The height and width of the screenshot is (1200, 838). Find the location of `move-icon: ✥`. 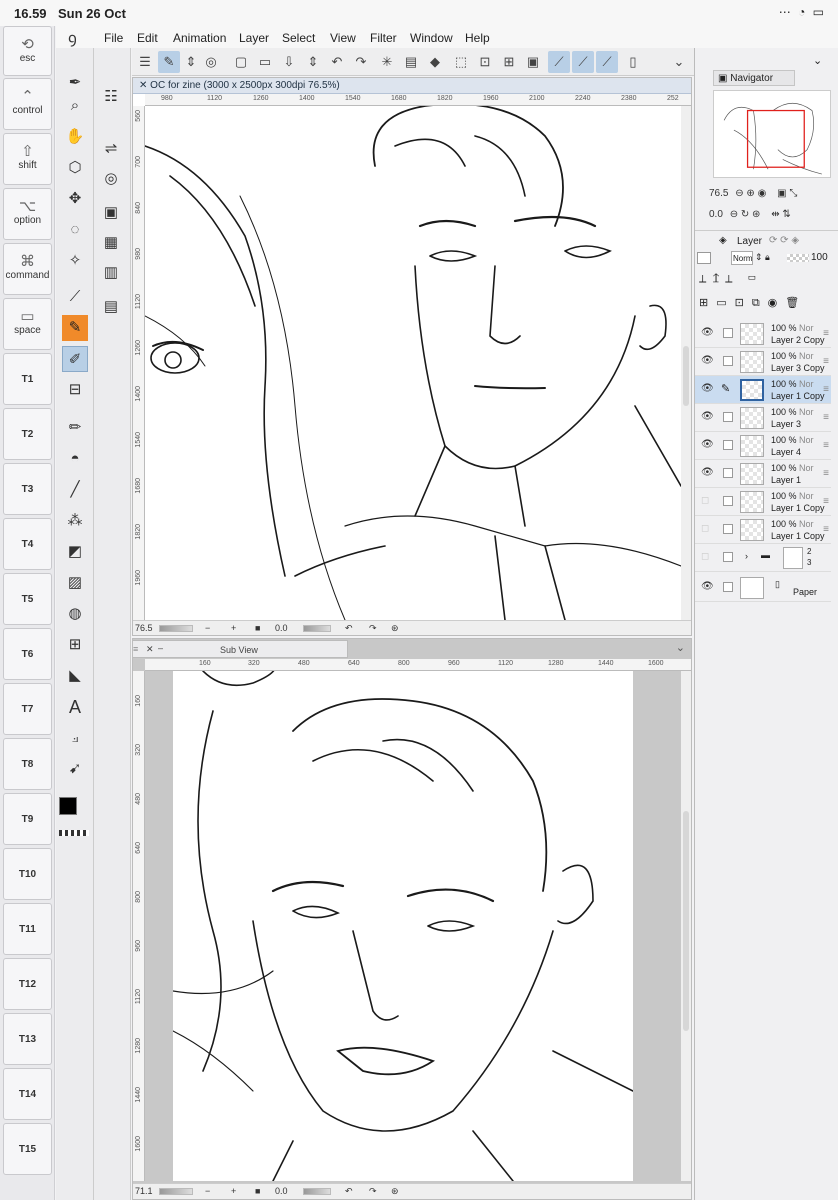

move-icon: ✥ is located at coordinates (75, 199).